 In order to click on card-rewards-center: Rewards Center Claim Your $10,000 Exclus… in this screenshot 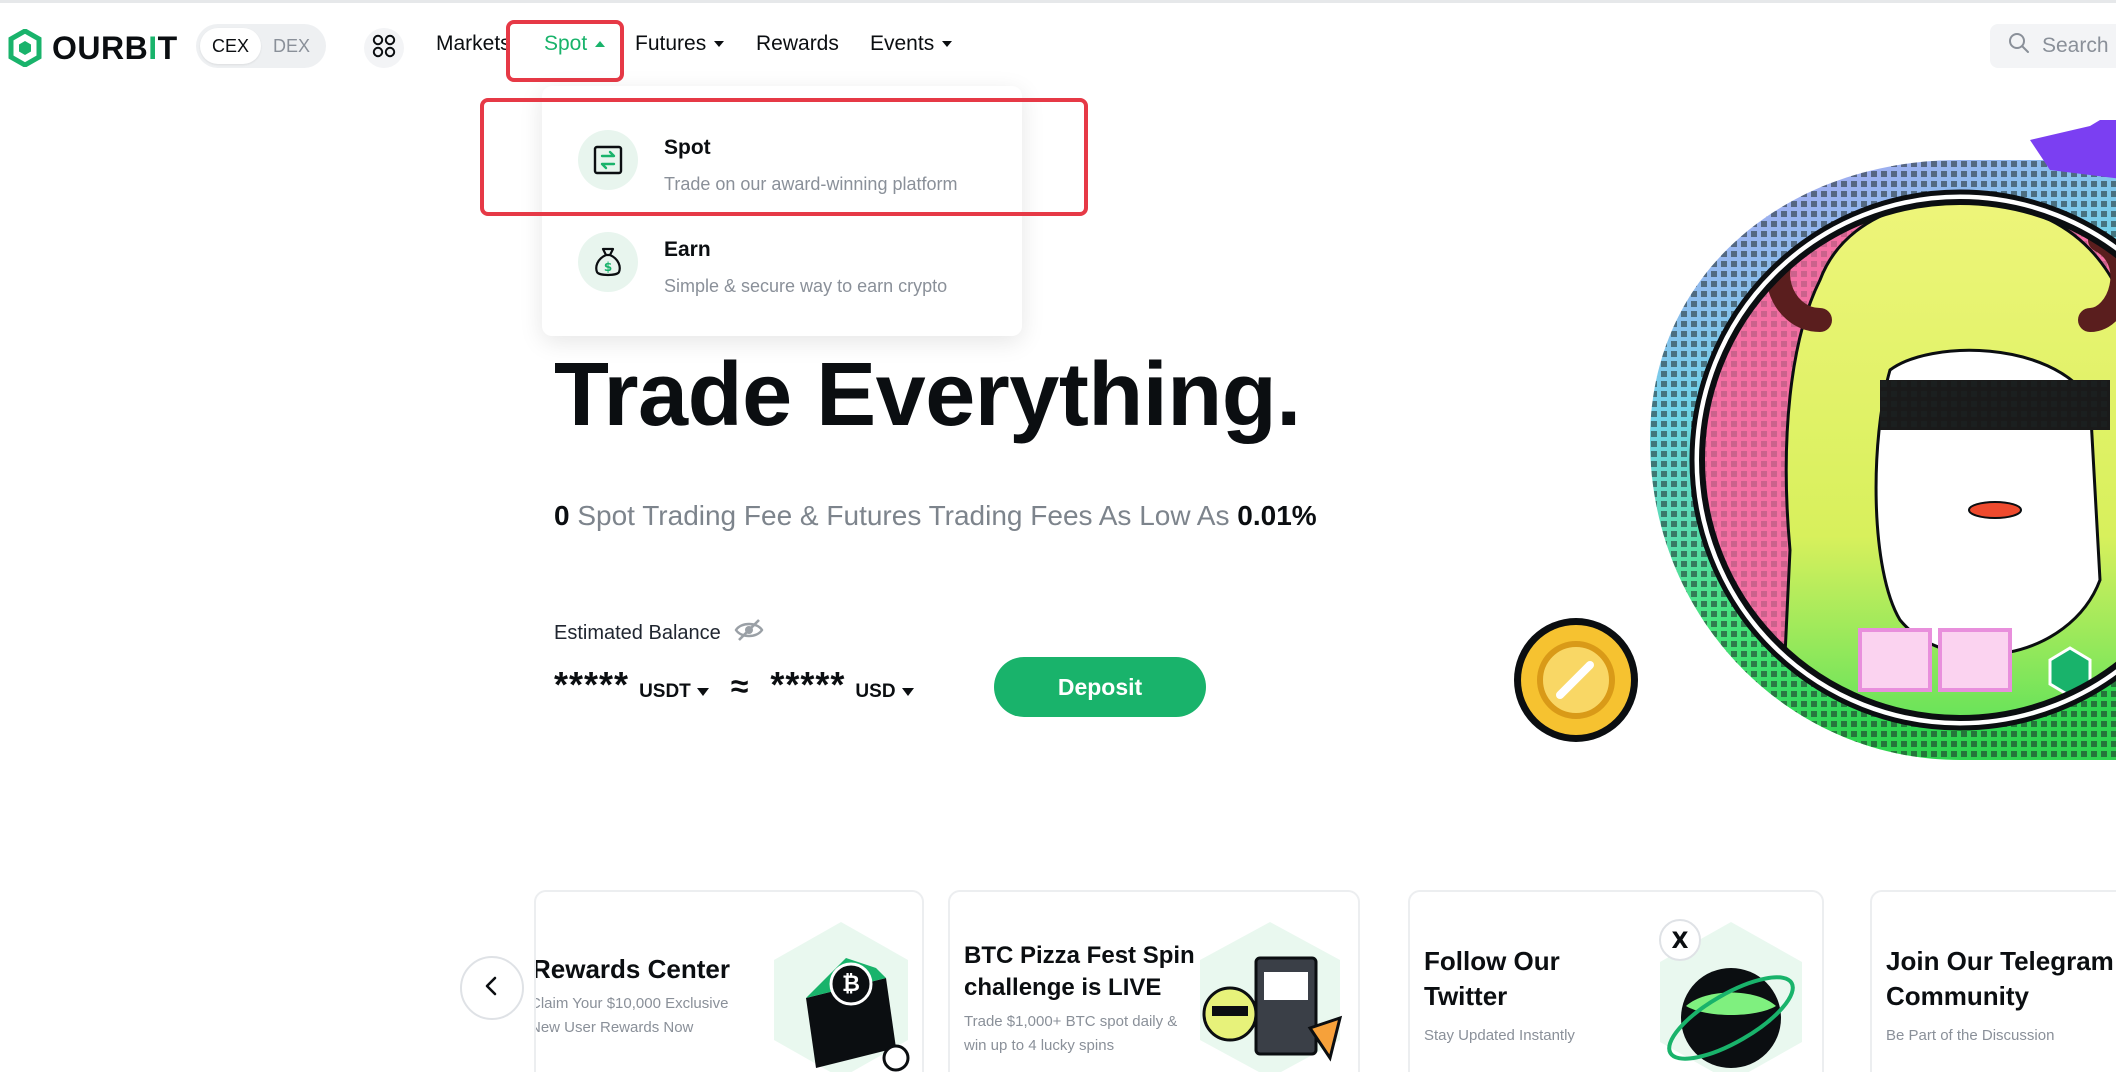, I will do `click(729, 981)`.